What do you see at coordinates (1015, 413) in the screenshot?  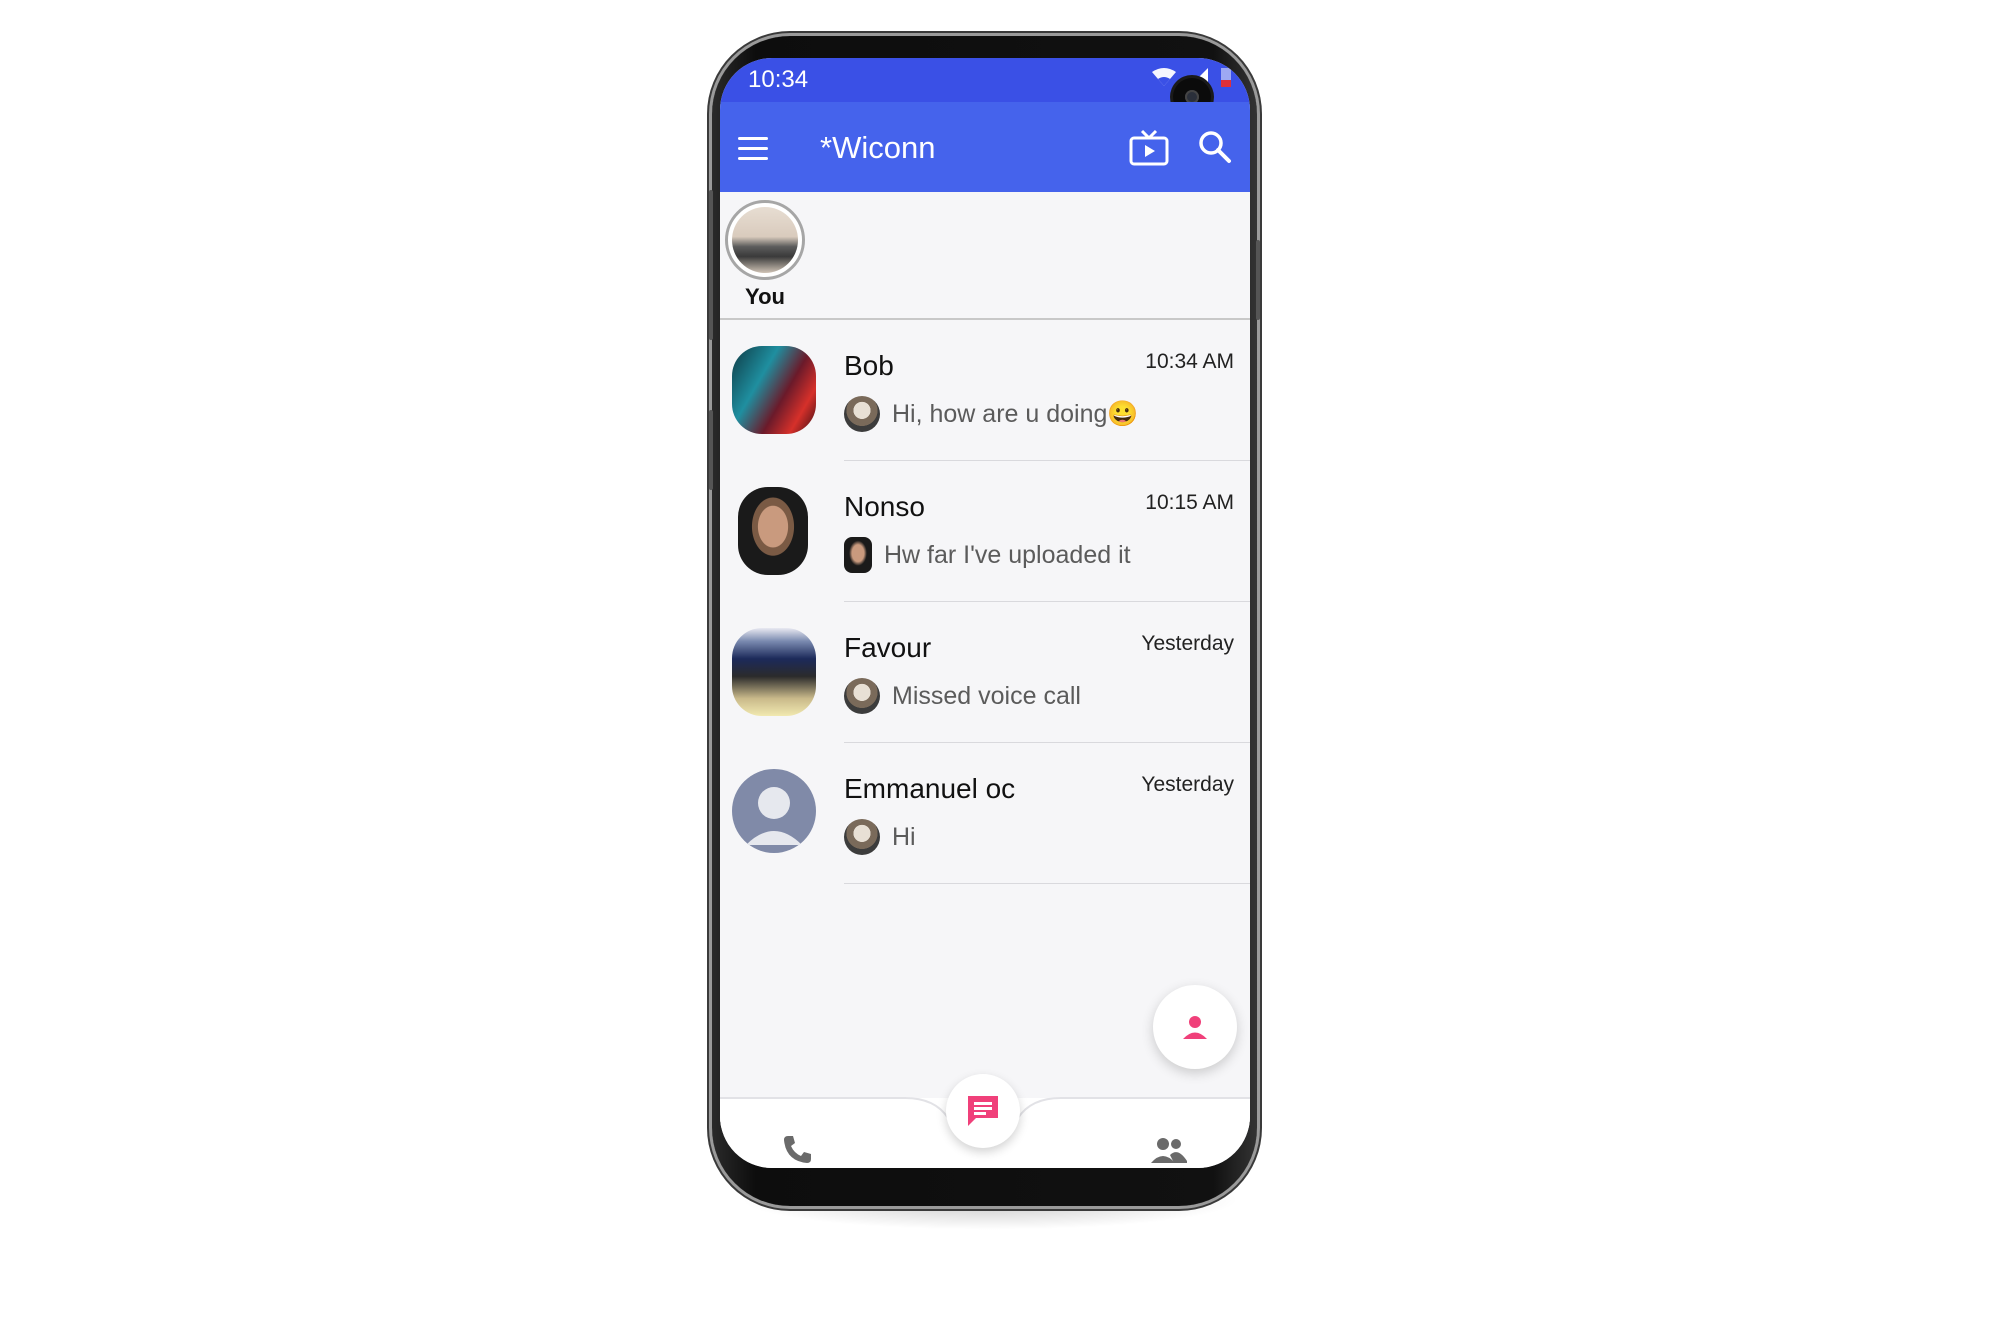 I see `message-text: Hi, how are u doing😀` at bounding box center [1015, 413].